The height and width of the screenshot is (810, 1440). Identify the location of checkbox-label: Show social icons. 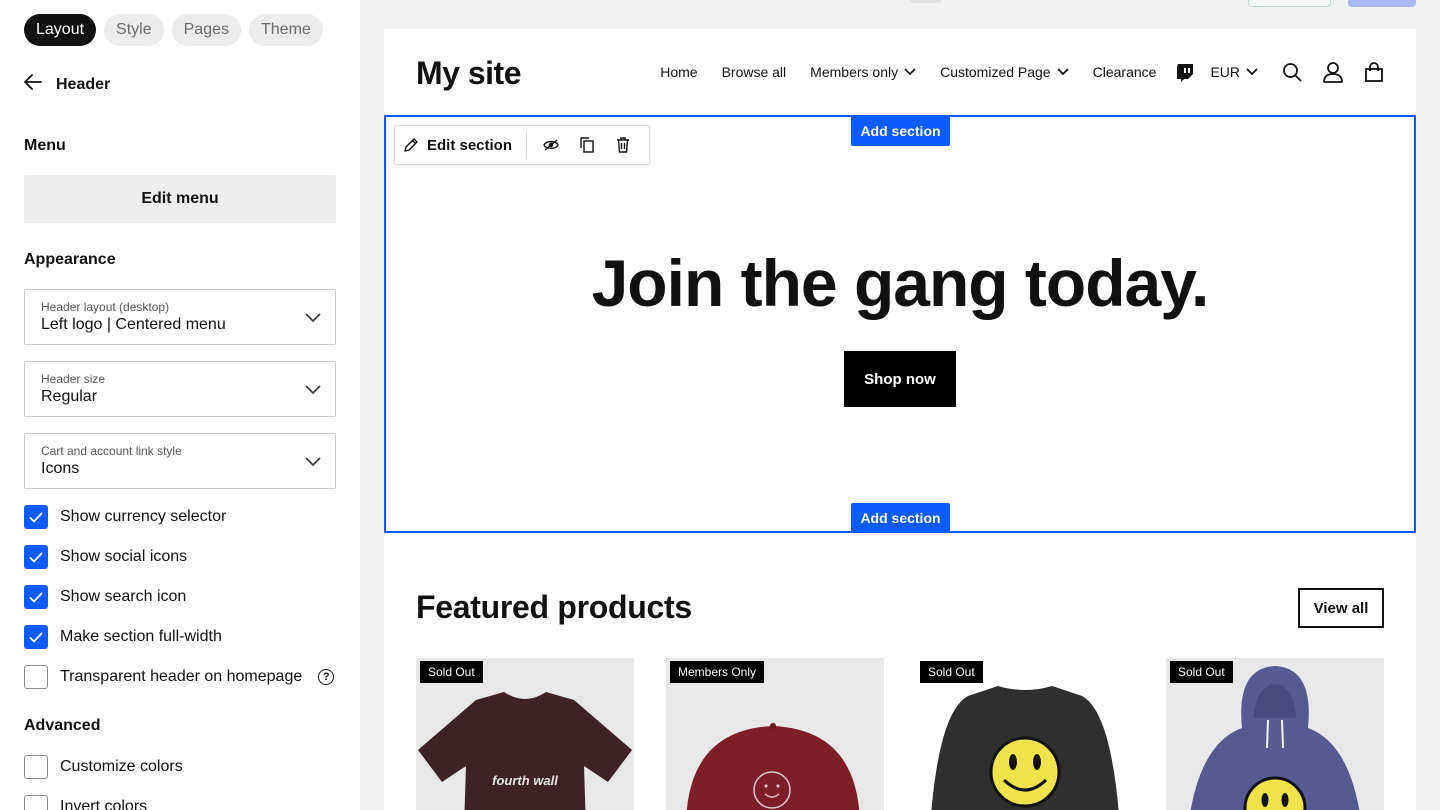
(124, 556).